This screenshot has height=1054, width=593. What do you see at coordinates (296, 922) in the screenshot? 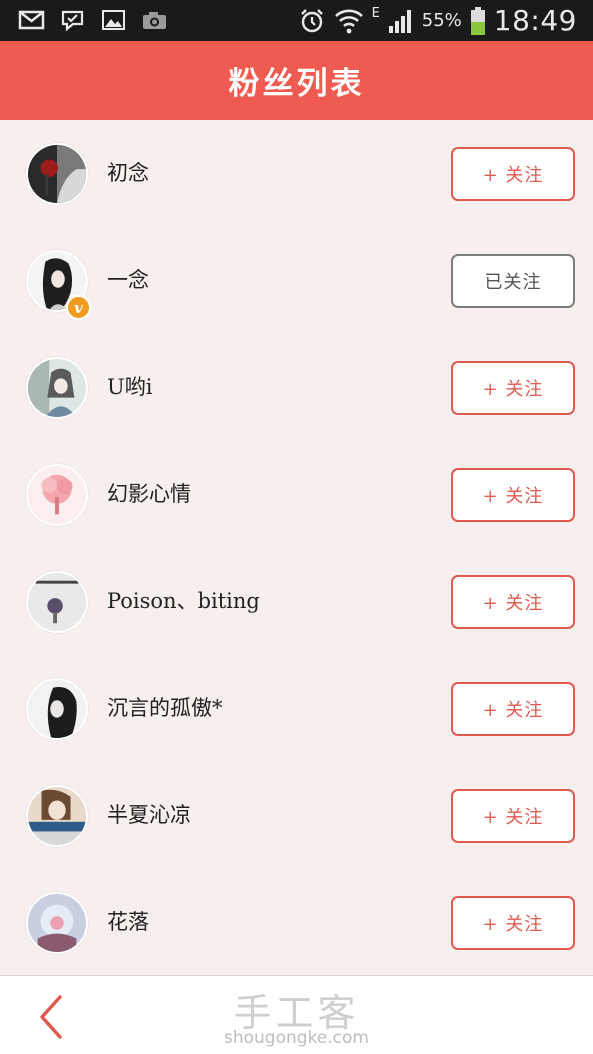
I see `list-item: 花落 + 关注` at bounding box center [296, 922].